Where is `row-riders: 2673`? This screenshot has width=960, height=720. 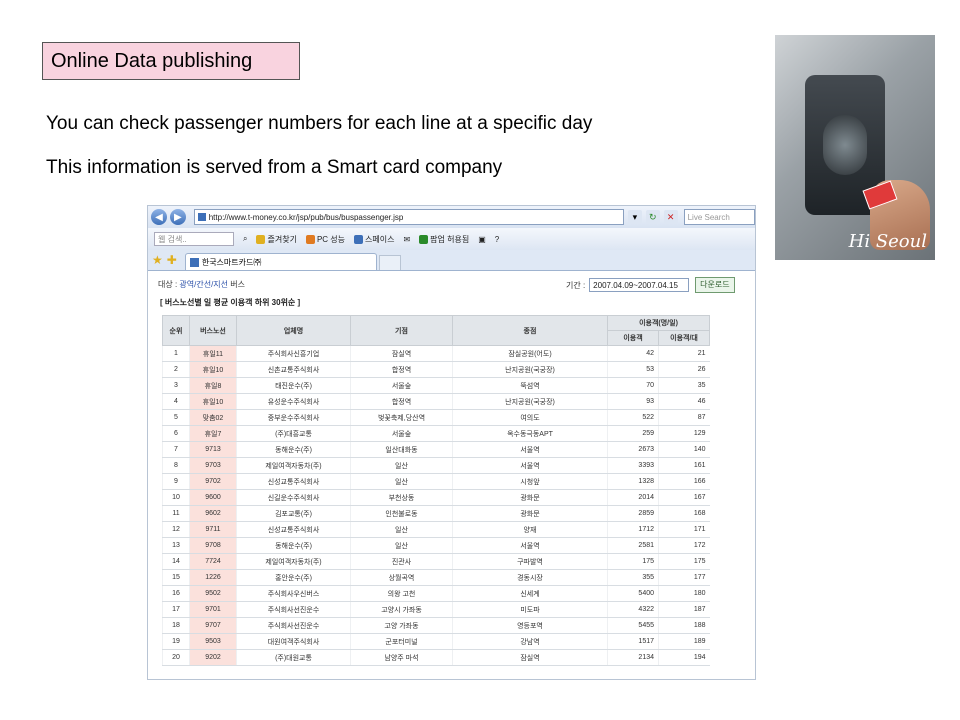 row-riders: 2673 is located at coordinates (633, 449).